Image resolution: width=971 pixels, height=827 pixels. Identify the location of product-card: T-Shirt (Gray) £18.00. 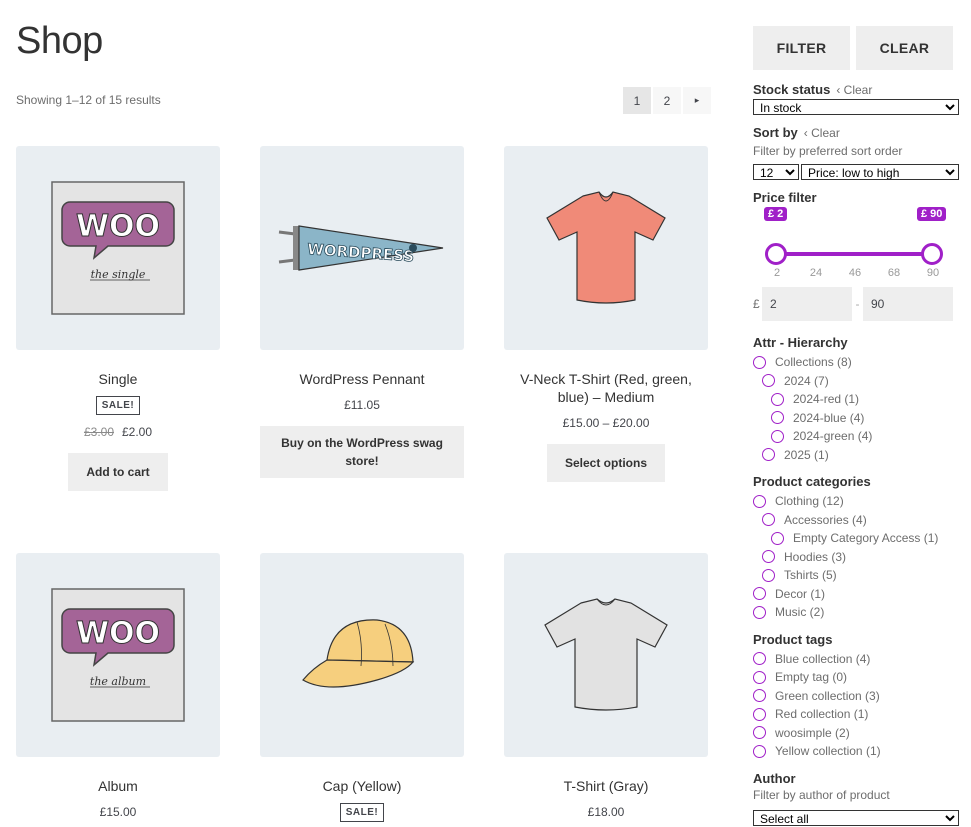
(606, 686).